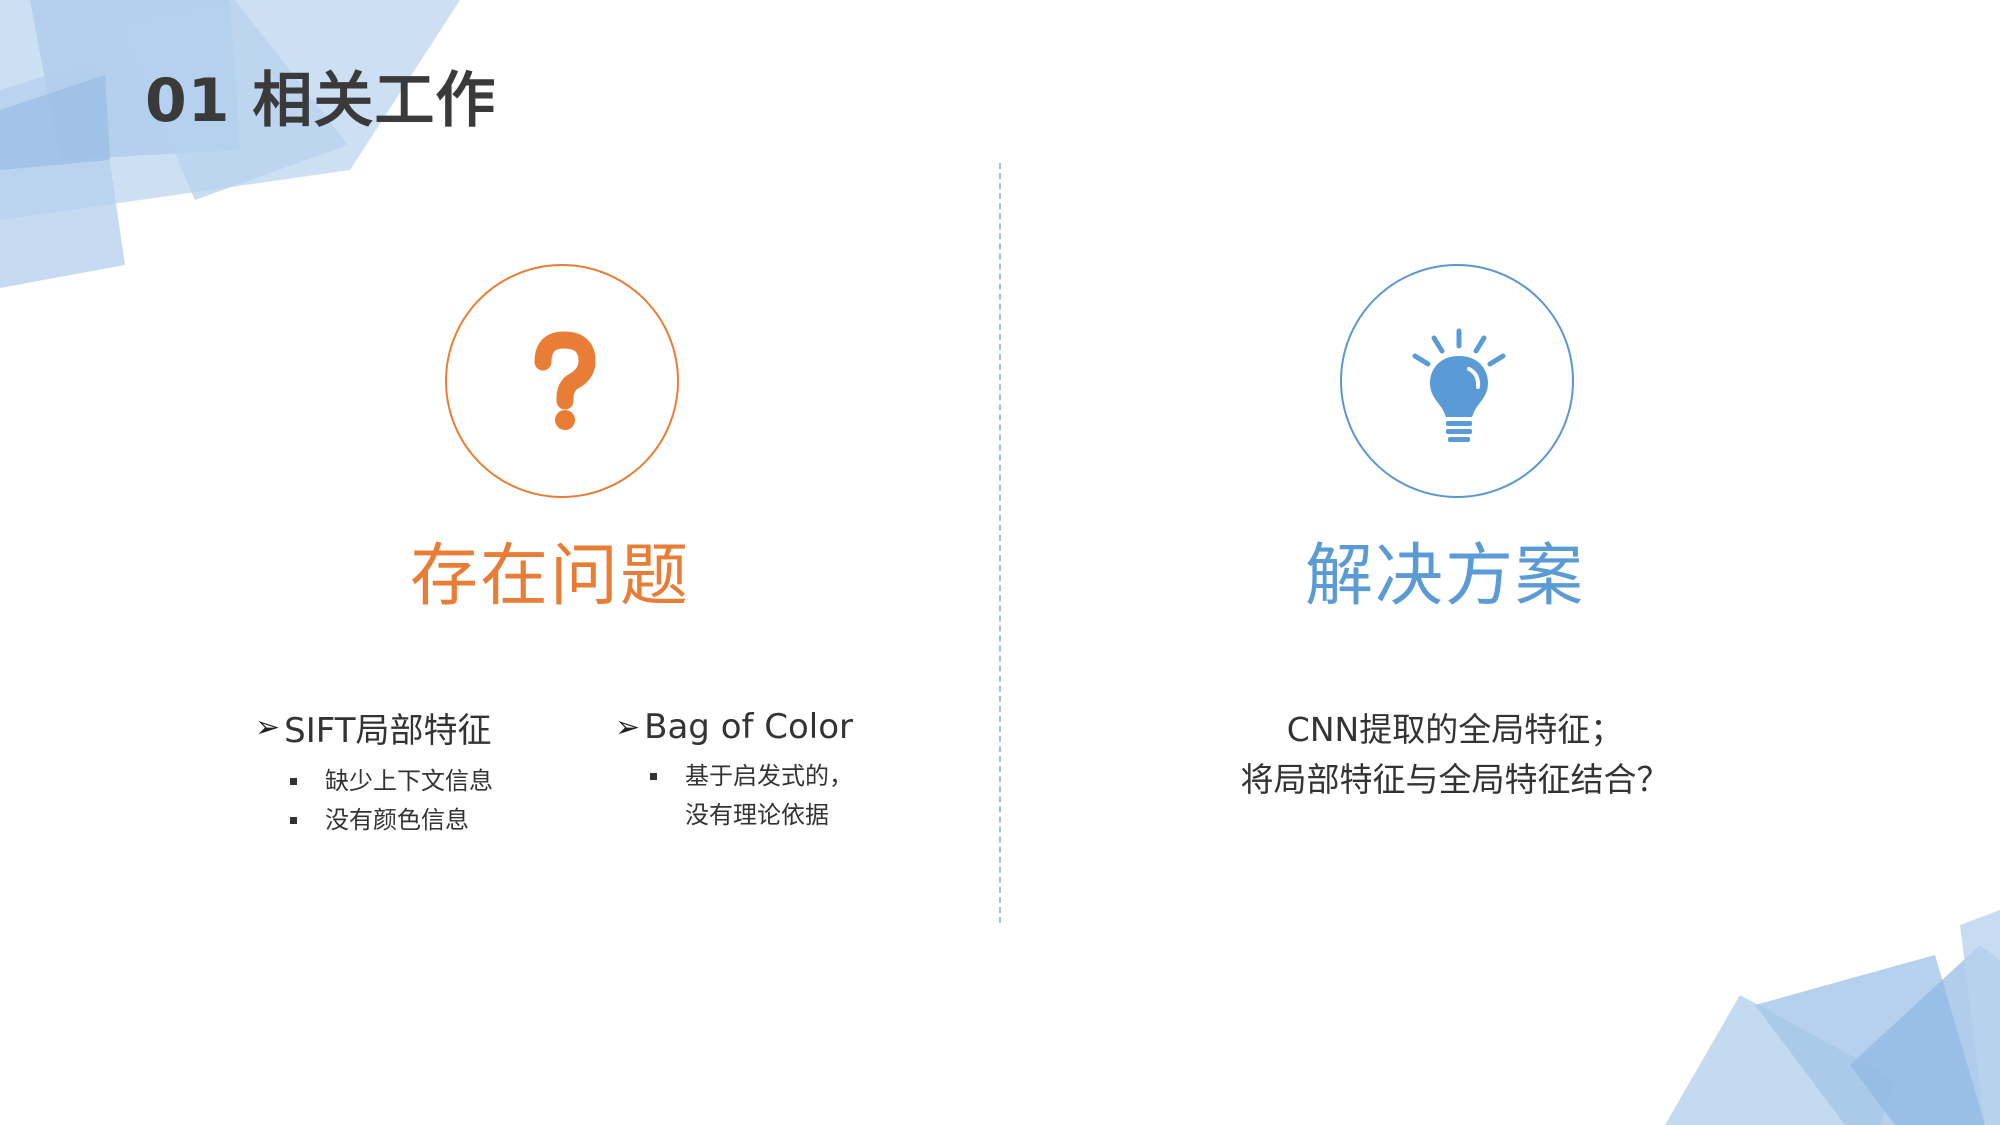 The height and width of the screenshot is (1125, 2000). What do you see at coordinates (409, 781) in the screenshot?
I see `list-item-text: 缺少上下文信息` at bounding box center [409, 781].